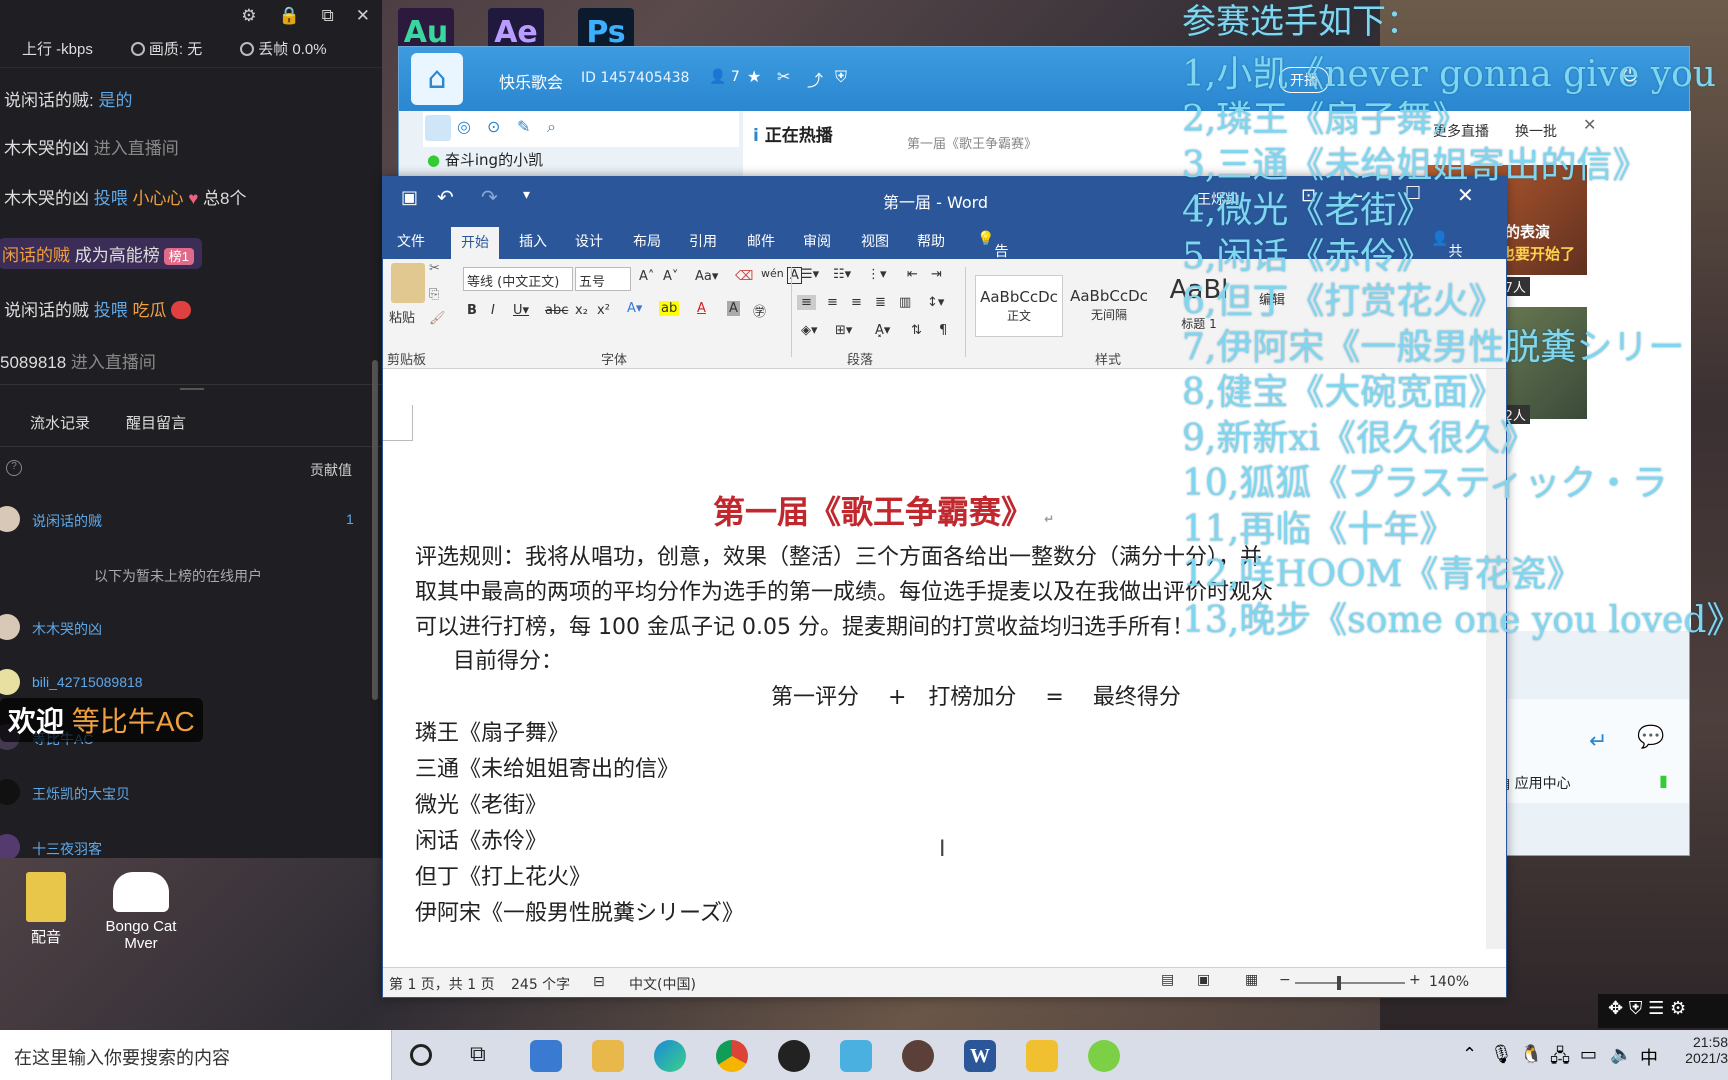 The height and width of the screenshot is (1080, 1728). What do you see at coordinates (1615, 1008) in the screenshot?
I see `pin-icon: ✥` at bounding box center [1615, 1008].